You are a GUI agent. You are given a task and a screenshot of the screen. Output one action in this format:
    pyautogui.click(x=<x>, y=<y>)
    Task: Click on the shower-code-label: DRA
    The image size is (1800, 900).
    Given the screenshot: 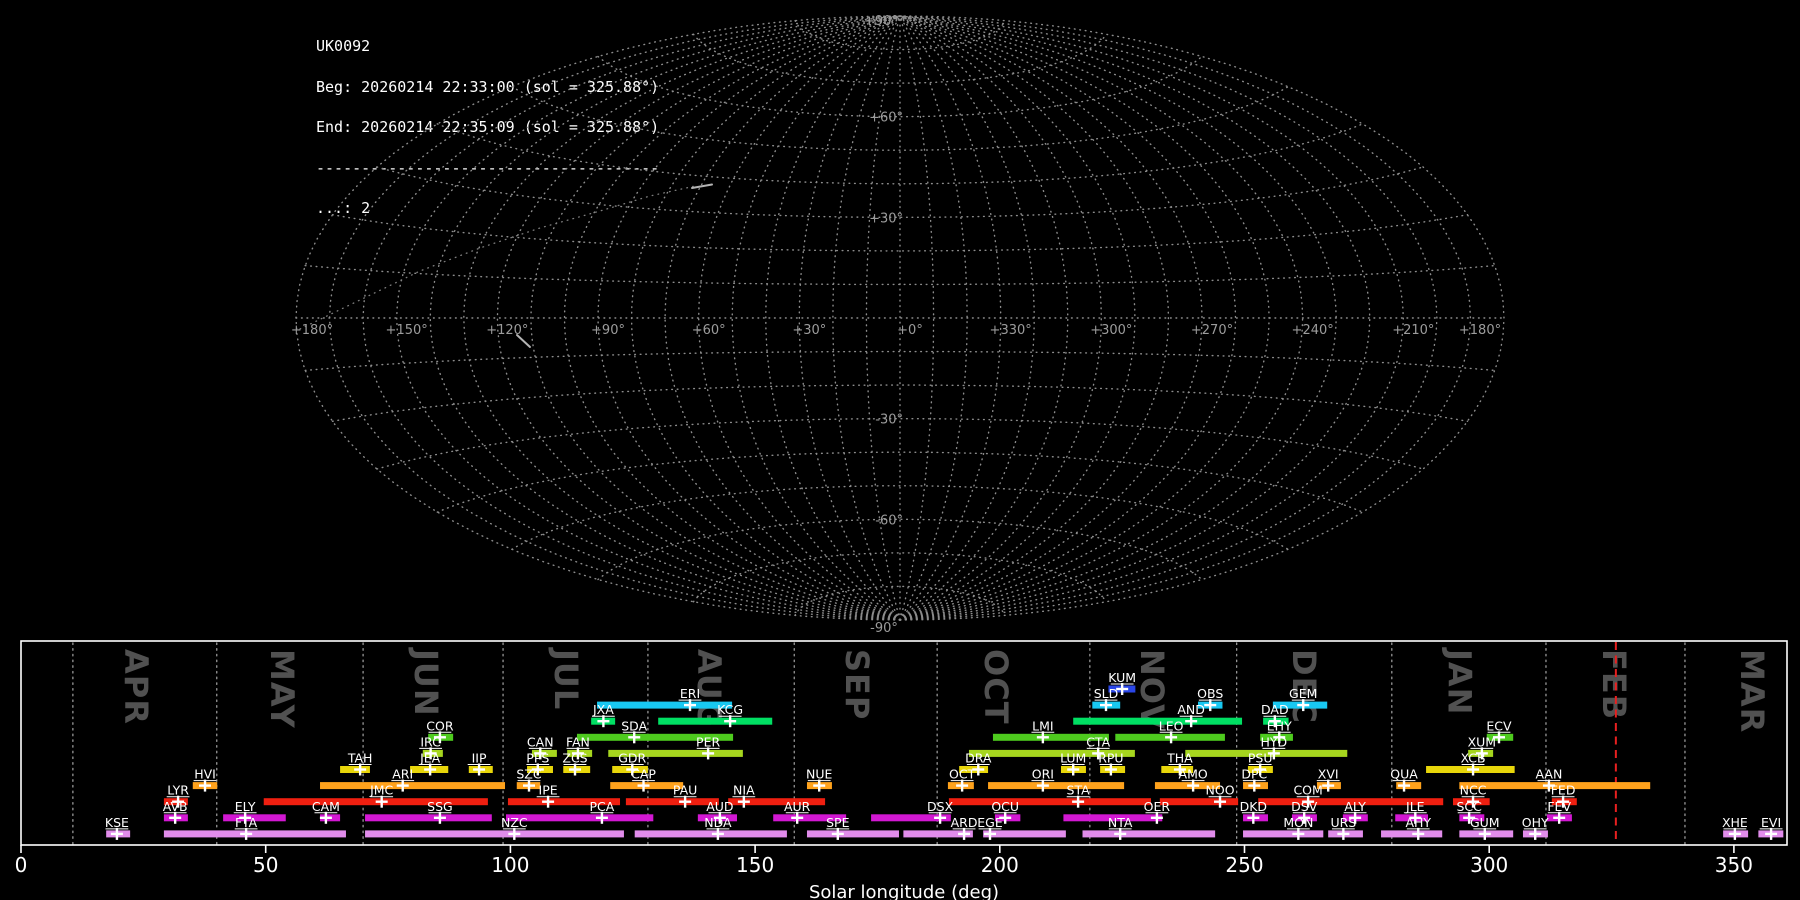 What is the action you would take?
    pyautogui.click(x=978, y=758)
    